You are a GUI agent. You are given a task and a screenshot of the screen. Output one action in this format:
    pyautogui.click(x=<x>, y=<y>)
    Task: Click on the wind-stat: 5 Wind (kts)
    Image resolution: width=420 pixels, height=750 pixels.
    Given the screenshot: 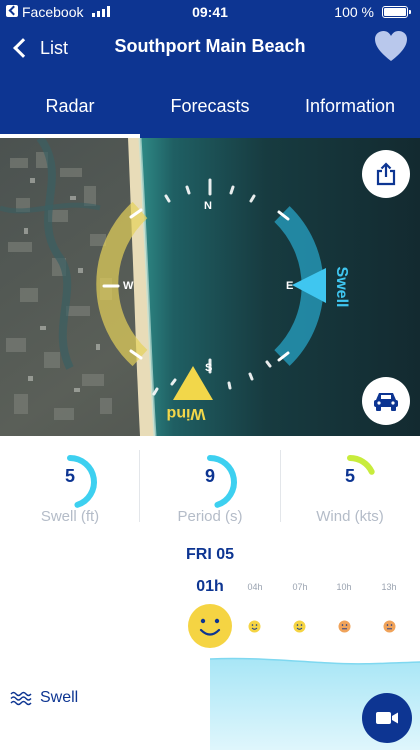 What is the action you would take?
    pyautogui.click(x=350, y=486)
    